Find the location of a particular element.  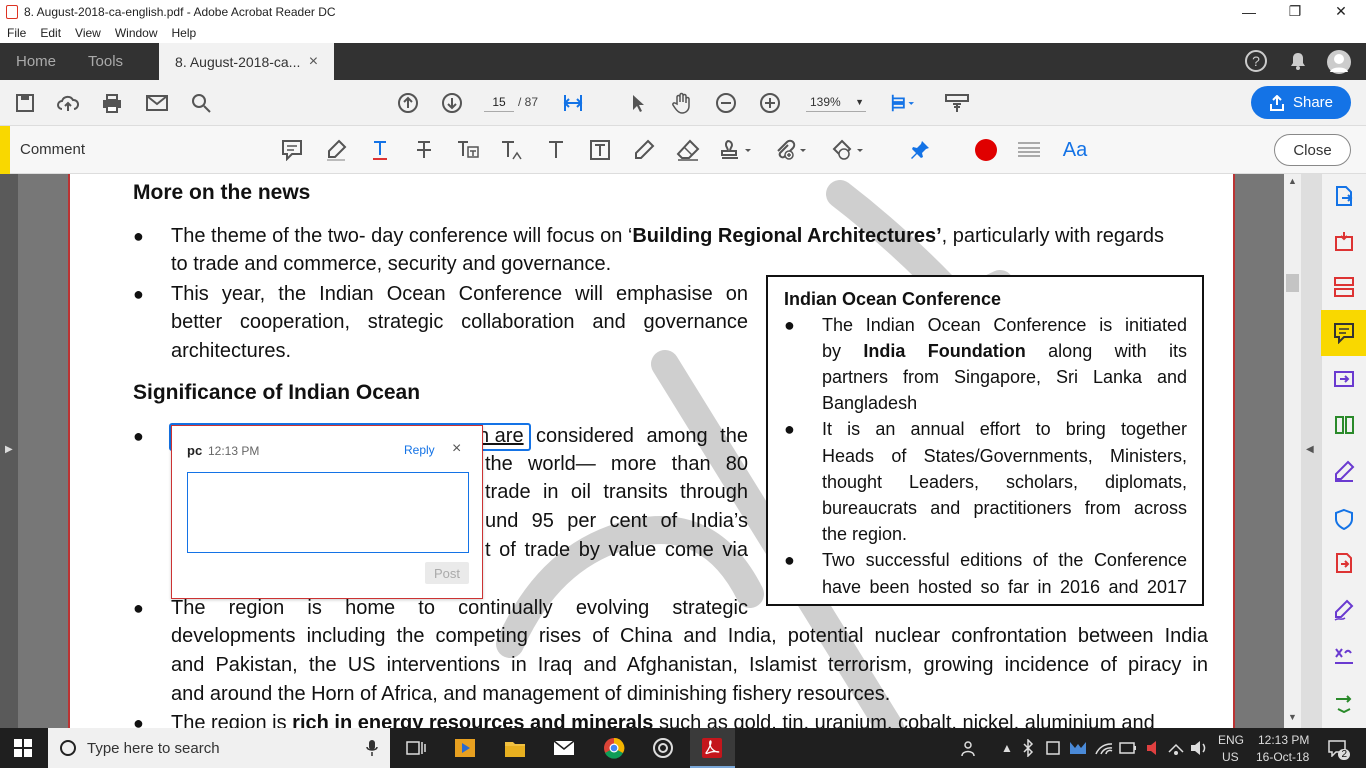

tray-chevron-icon: ▲ is located at coordinates (1007, 748).